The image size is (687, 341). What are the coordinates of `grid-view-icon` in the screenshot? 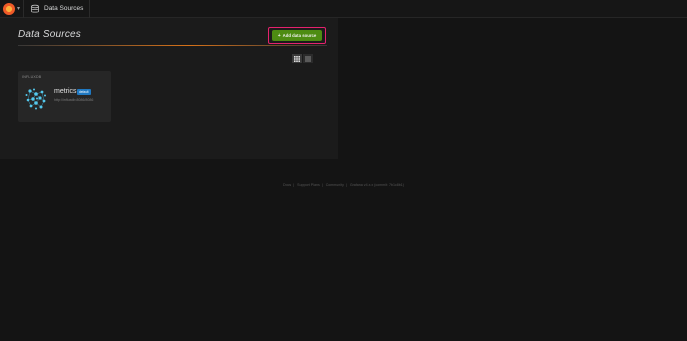 It's located at (297, 58).